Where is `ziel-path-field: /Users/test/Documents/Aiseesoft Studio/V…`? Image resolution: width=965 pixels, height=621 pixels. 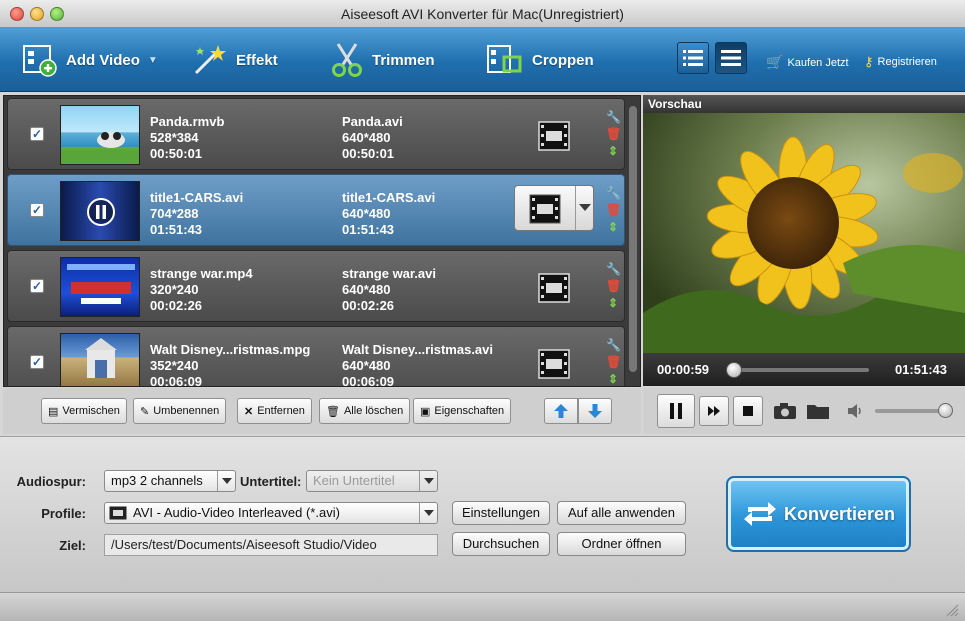
ziel-path-field: /Users/test/Documents/Aiseesoft Studio/V… is located at coordinates (271, 545).